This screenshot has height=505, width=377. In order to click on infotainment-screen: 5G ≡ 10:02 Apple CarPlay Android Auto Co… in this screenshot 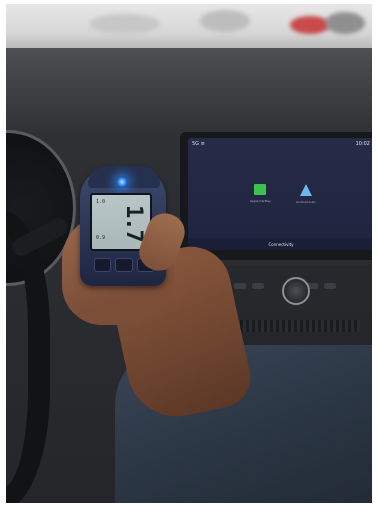, I will do `click(281, 194)`.